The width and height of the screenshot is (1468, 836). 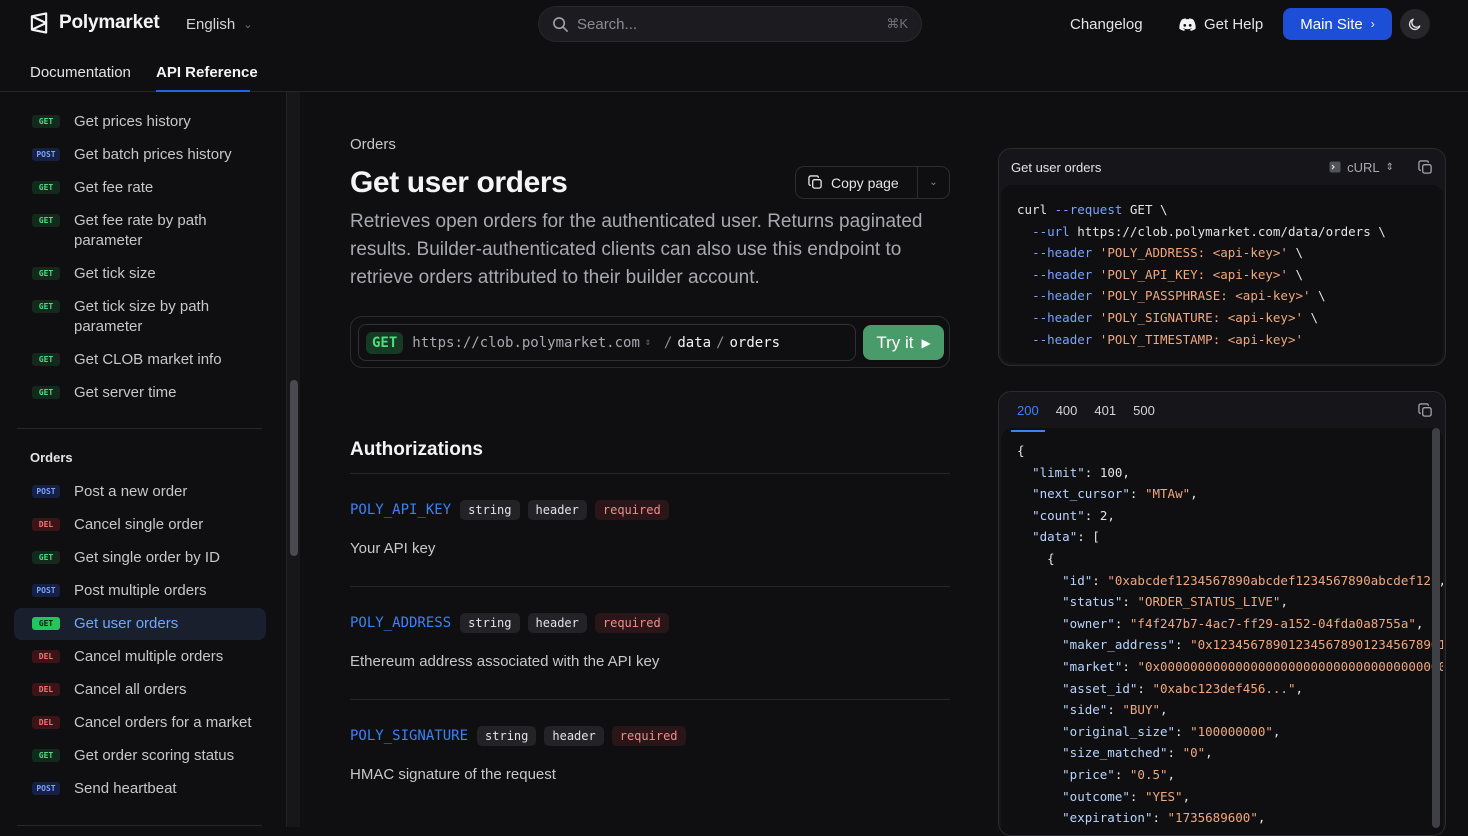 What do you see at coordinates (140, 122) in the screenshot?
I see `sidebar-item-get-prices-history: GET Get prices history` at bounding box center [140, 122].